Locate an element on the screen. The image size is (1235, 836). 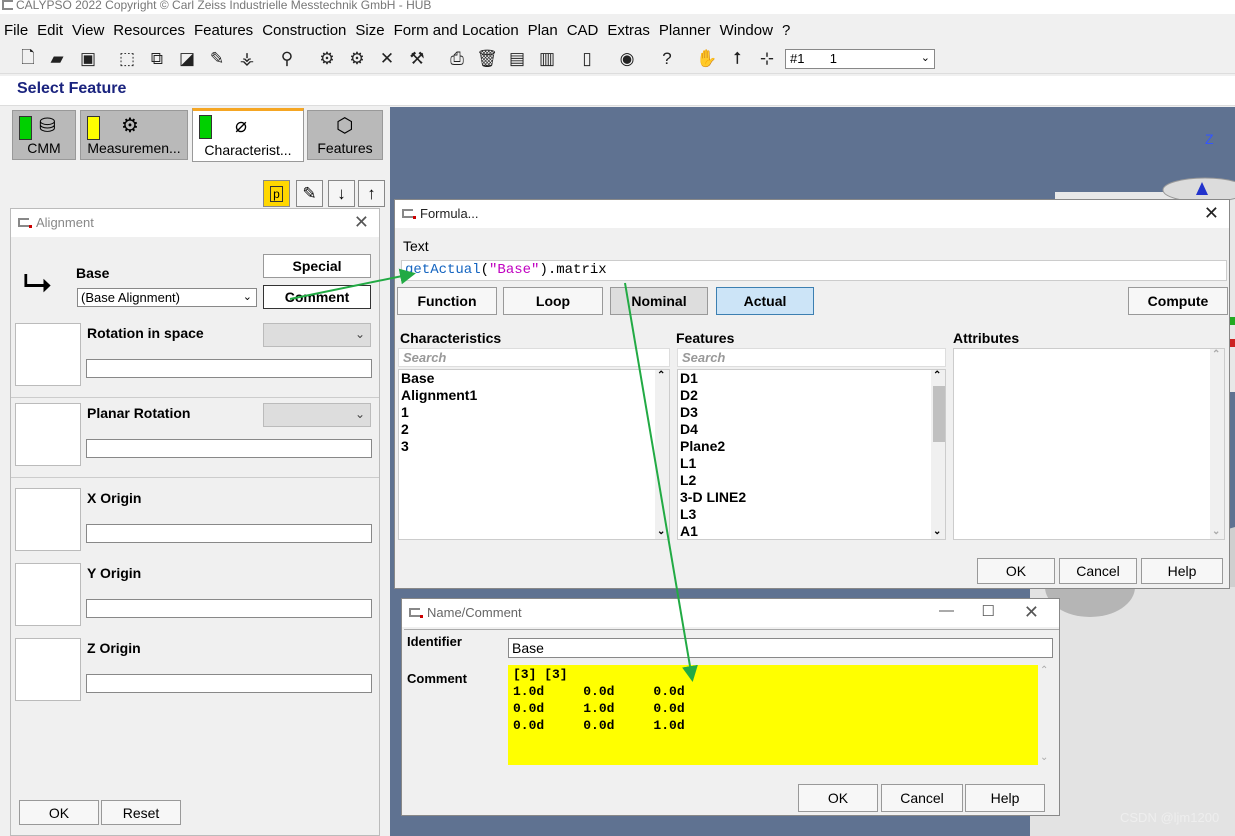
arrow-up-icon: ⭡ is located at coordinates (737, 59).